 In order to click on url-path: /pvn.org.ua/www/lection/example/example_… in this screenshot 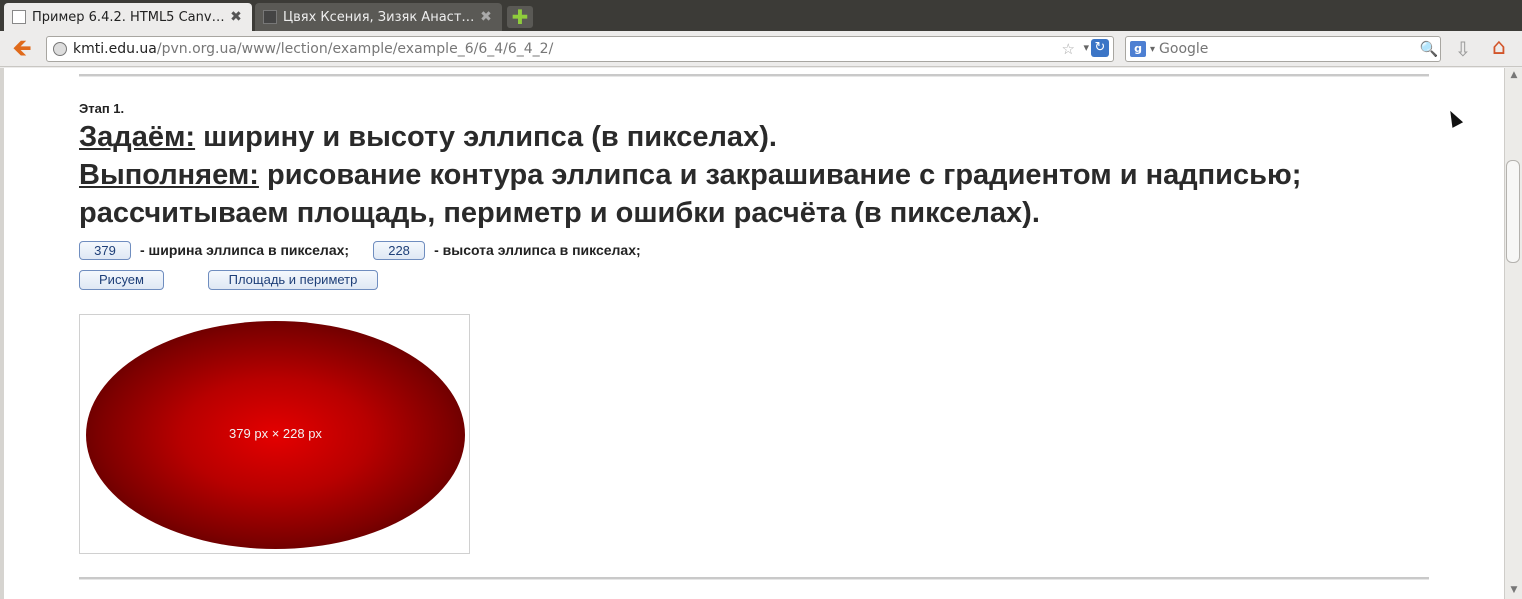, I will do `click(355, 49)`.